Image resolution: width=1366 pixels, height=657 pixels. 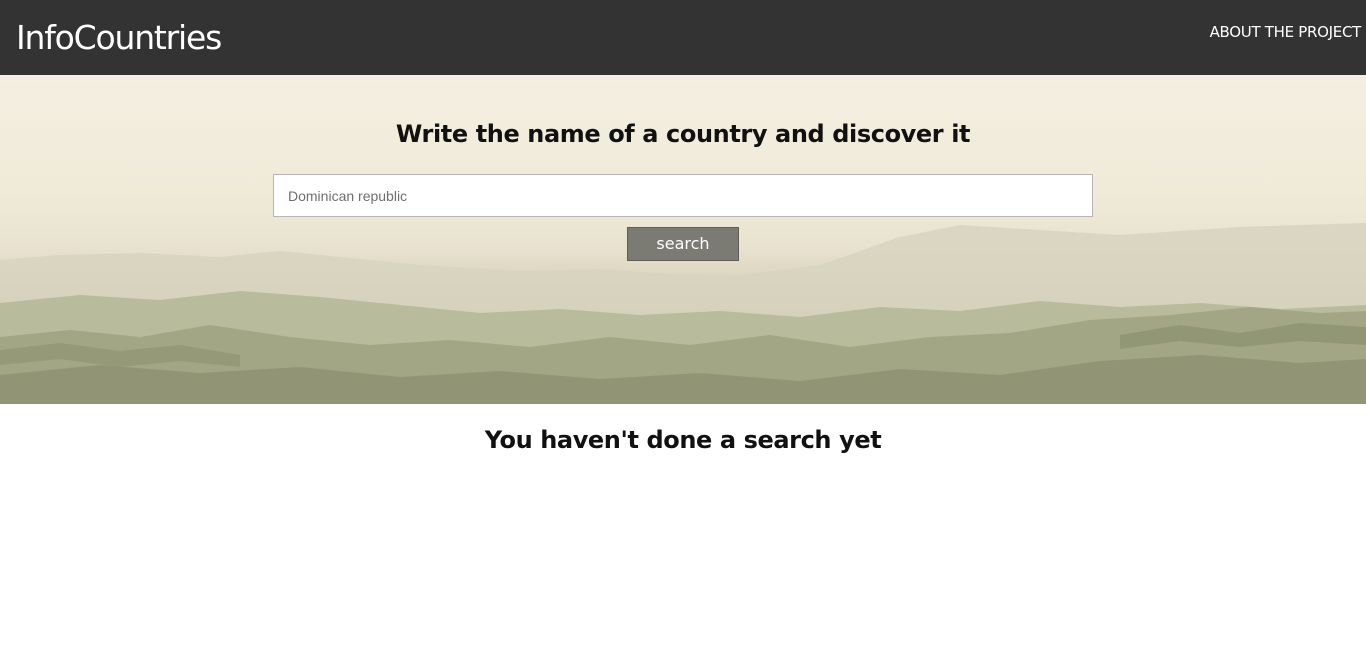 I want to click on brand-logo: InfoCountries, so click(x=119, y=38).